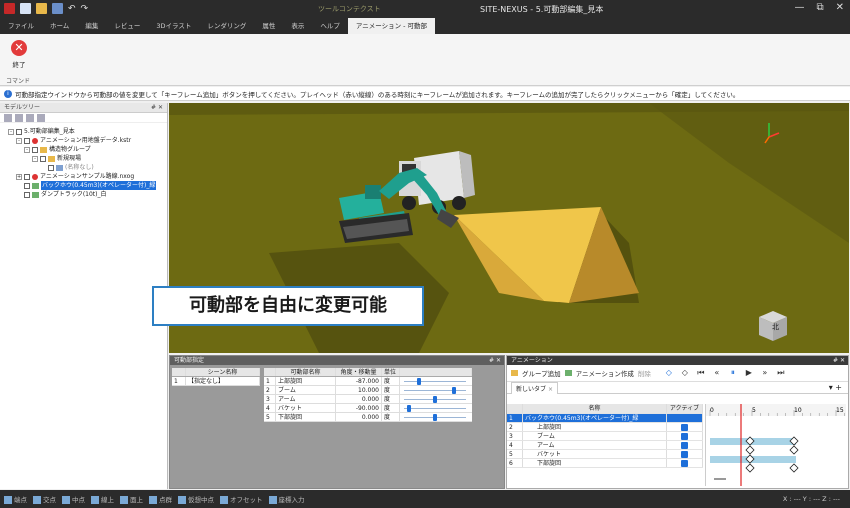 Image resolution: width=850 pixels, height=508 pixels. Describe the element at coordinates (605, 418) in the screenshot. I see `track-row-selected: 1 バックホウ(0.45m3)(オペレーター付)_緑` at that location.